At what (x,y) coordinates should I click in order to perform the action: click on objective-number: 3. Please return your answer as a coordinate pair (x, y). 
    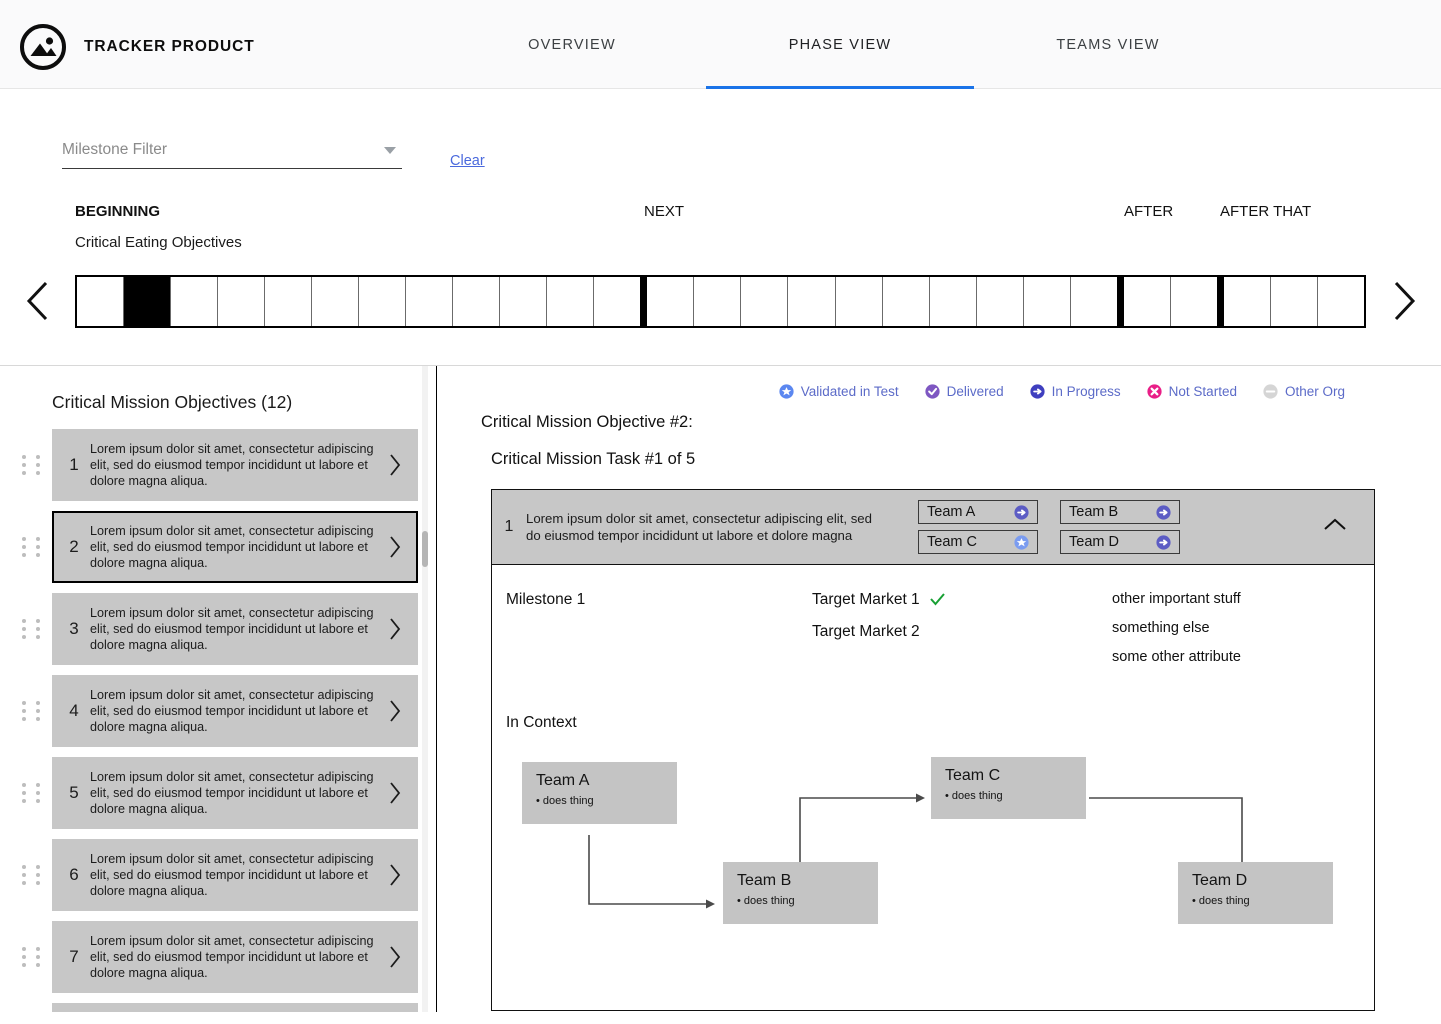
    Looking at the image, I should click on (74, 628).